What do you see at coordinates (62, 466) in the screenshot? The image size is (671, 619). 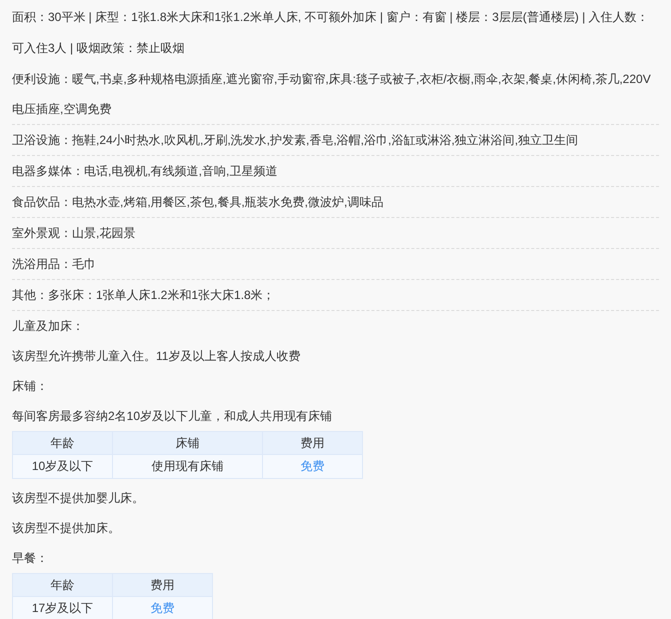 I see `table-cell: 10岁及以下` at bounding box center [62, 466].